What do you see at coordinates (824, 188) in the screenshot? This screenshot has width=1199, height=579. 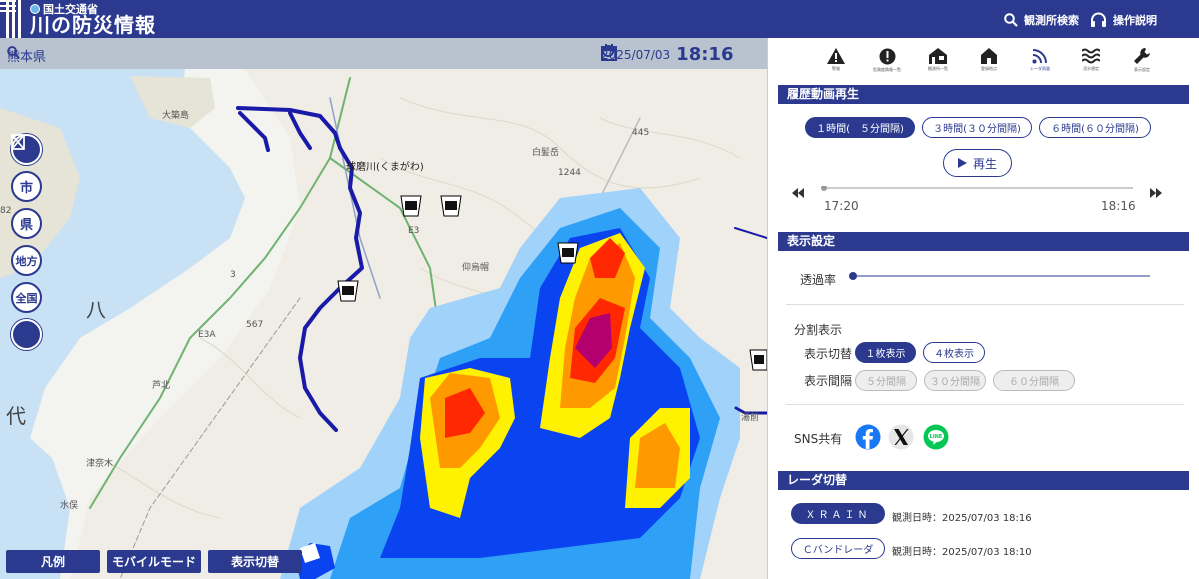 I see `timeline-handle` at bounding box center [824, 188].